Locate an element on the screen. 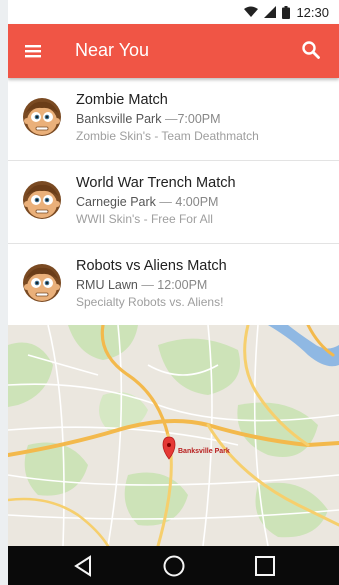 Image resolution: width=339 pixels, height=585 pixels. back-icon is located at coordinates (83, 566).